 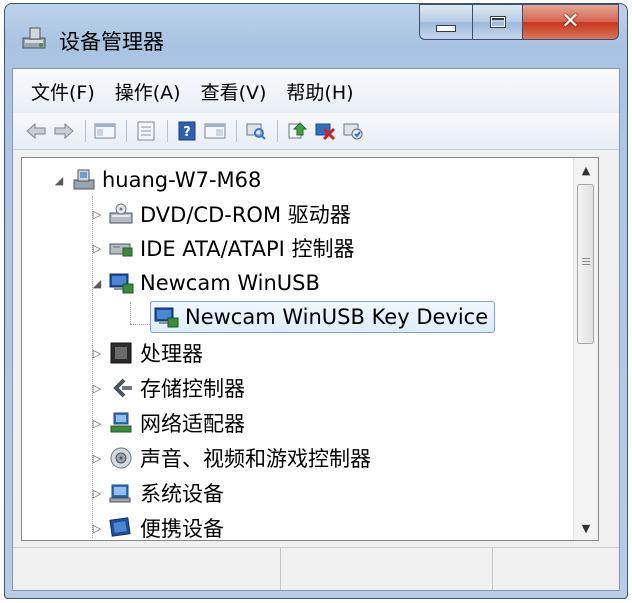 What do you see at coordinates (387, 569) in the screenshot?
I see `status-pane-middle` at bounding box center [387, 569].